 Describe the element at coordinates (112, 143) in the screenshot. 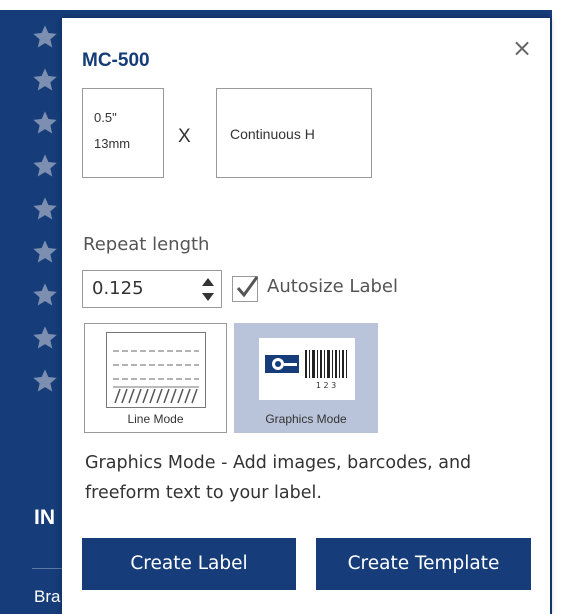

I see `label-width-mm: 13mm` at that location.